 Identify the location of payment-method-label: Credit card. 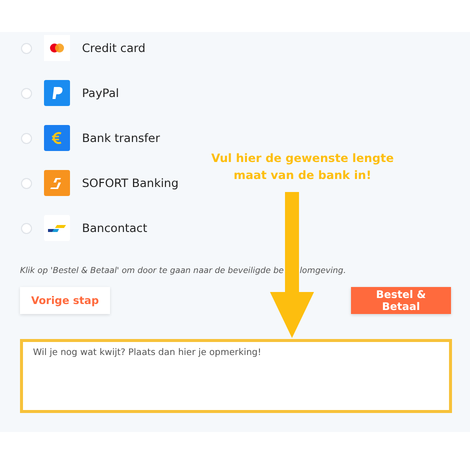
(114, 48).